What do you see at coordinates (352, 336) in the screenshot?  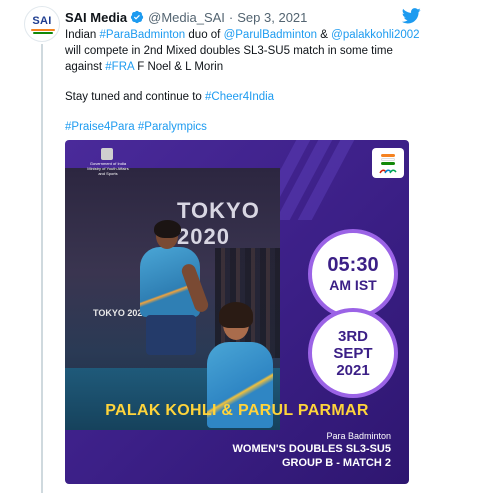 I see `date-day: 3RD` at bounding box center [352, 336].